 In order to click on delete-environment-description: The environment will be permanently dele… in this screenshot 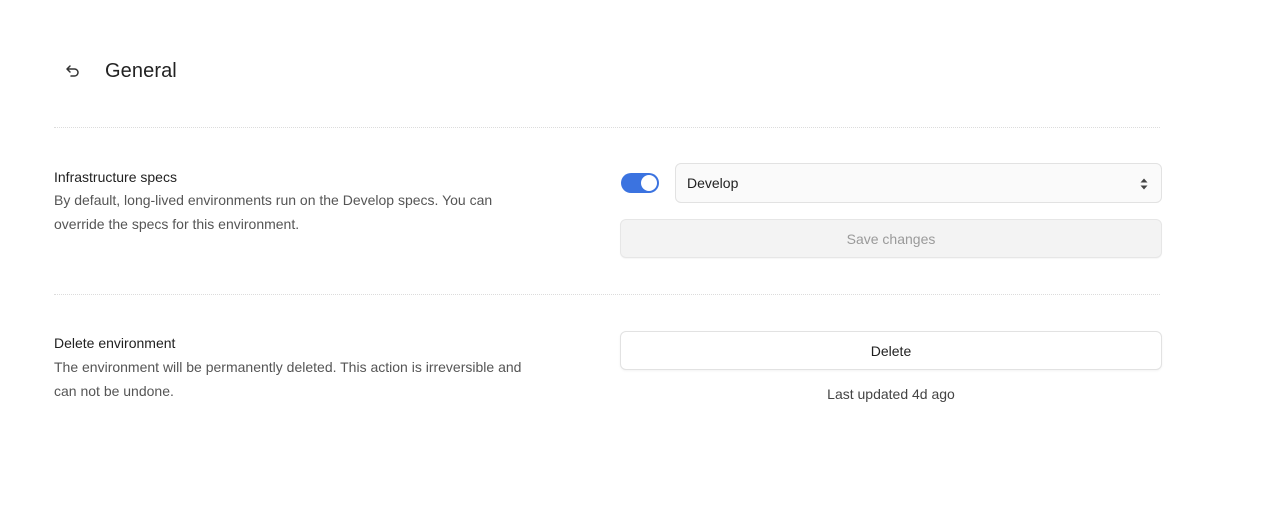, I will do `click(287, 379)`.